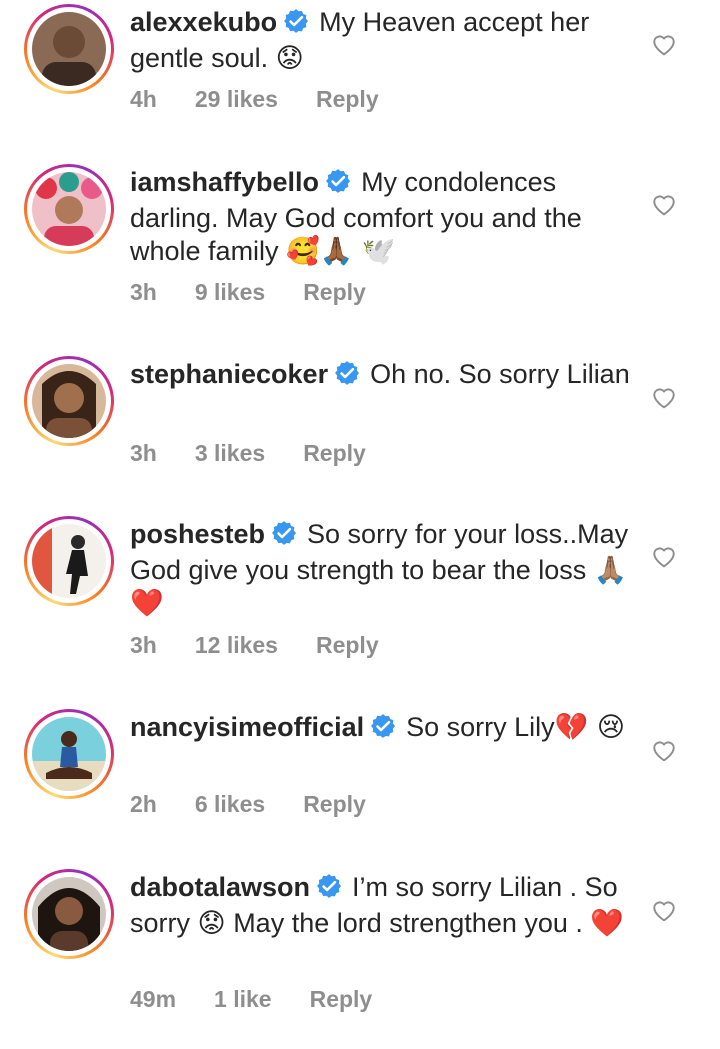 This screenshot has height=1049, width=720. I want to click on comment-username: iamshaffybello, so click(224, 182).